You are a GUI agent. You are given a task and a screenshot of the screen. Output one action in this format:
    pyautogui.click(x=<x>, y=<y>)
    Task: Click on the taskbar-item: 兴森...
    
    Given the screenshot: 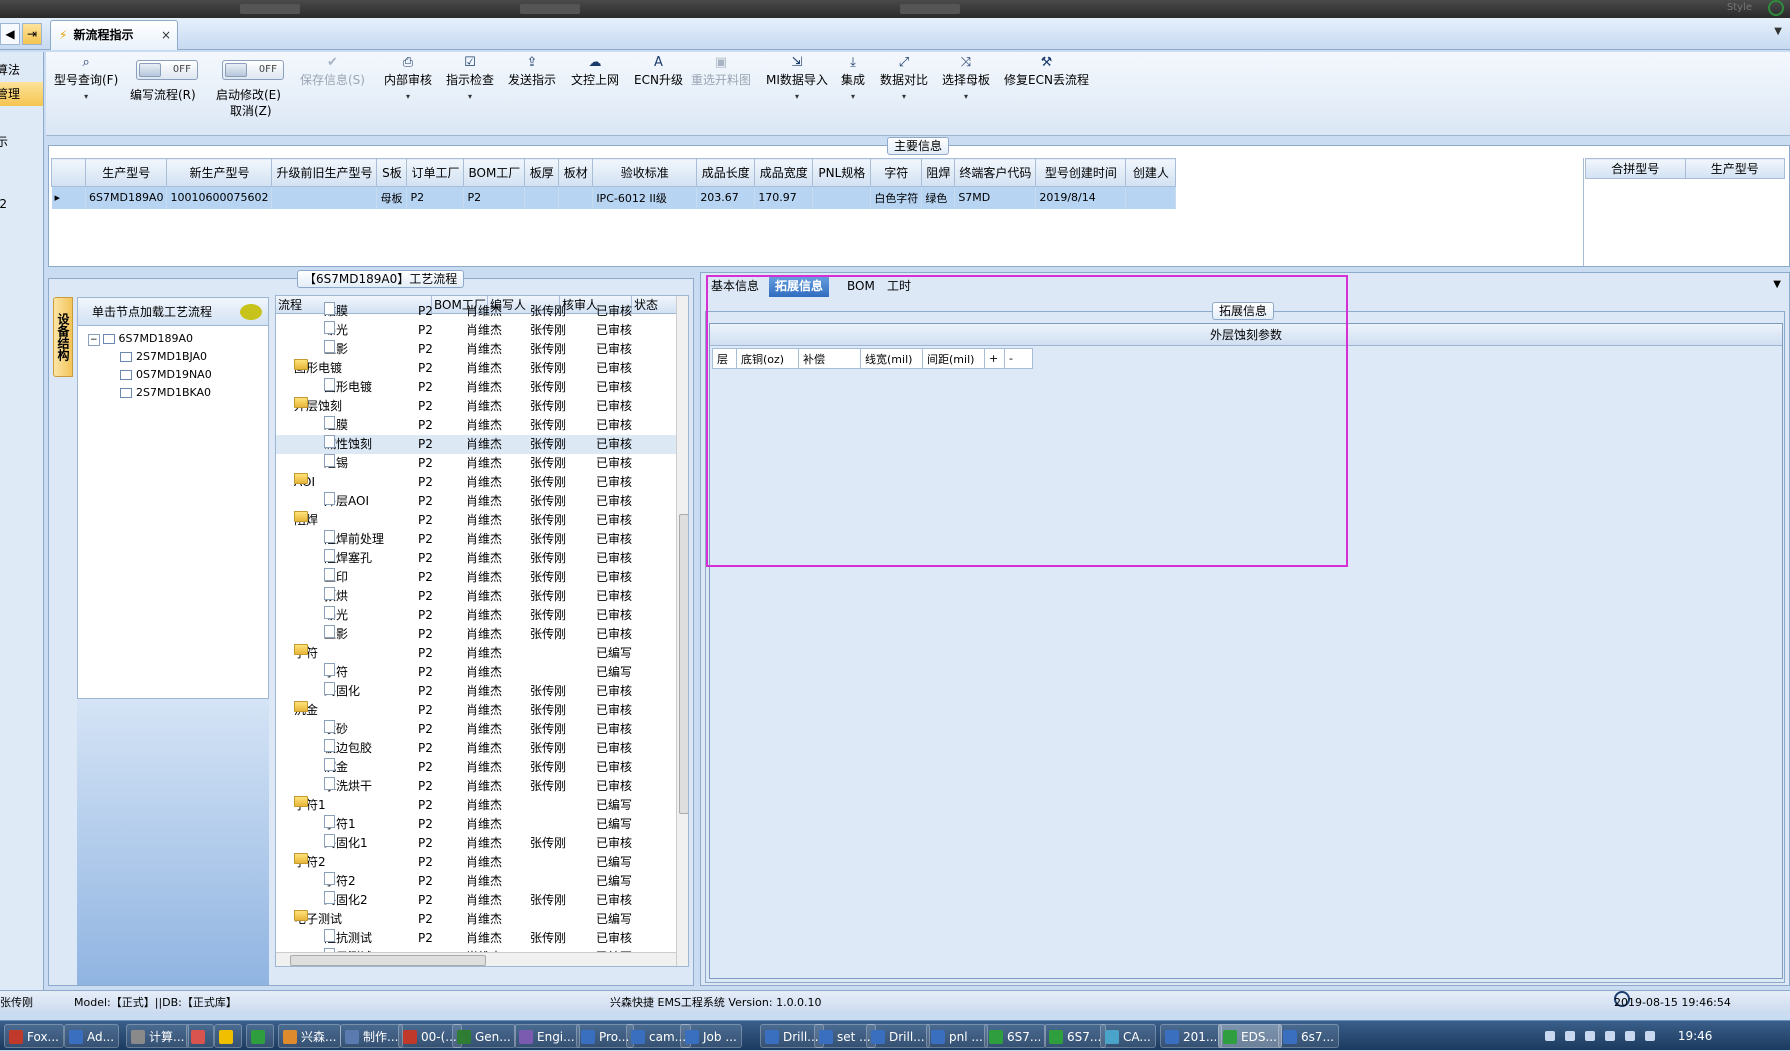 What is the action you would take?
    pyautogui.click(x=310, y=1036)
    